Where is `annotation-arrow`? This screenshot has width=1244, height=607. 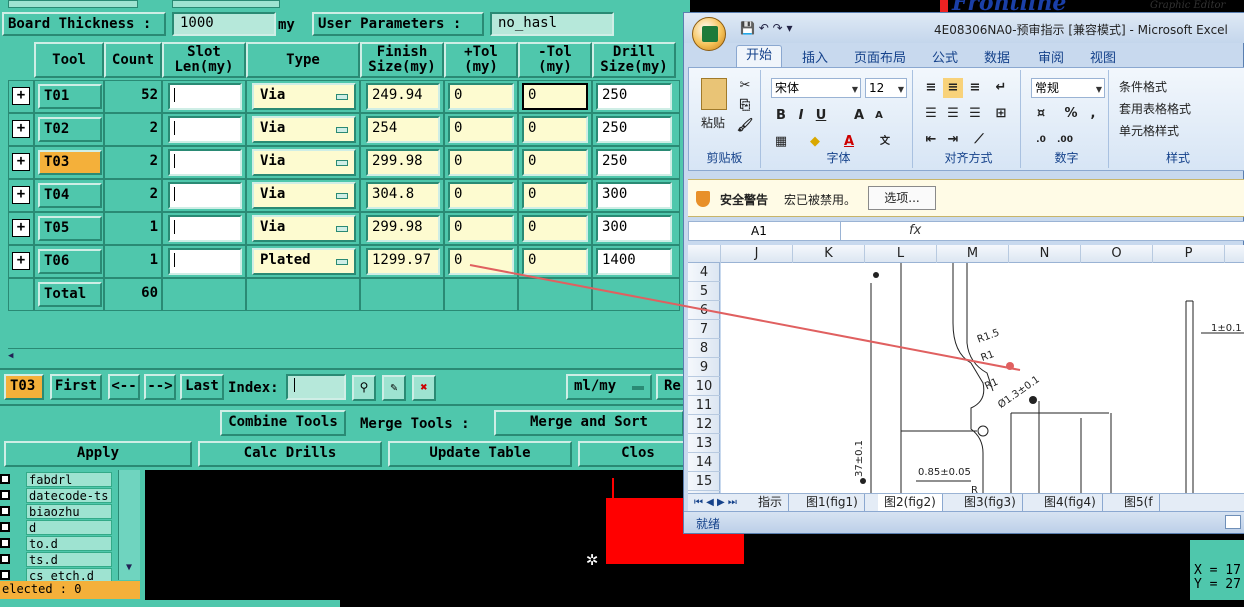 annotation-arrow is located at coordinates (745, 317).